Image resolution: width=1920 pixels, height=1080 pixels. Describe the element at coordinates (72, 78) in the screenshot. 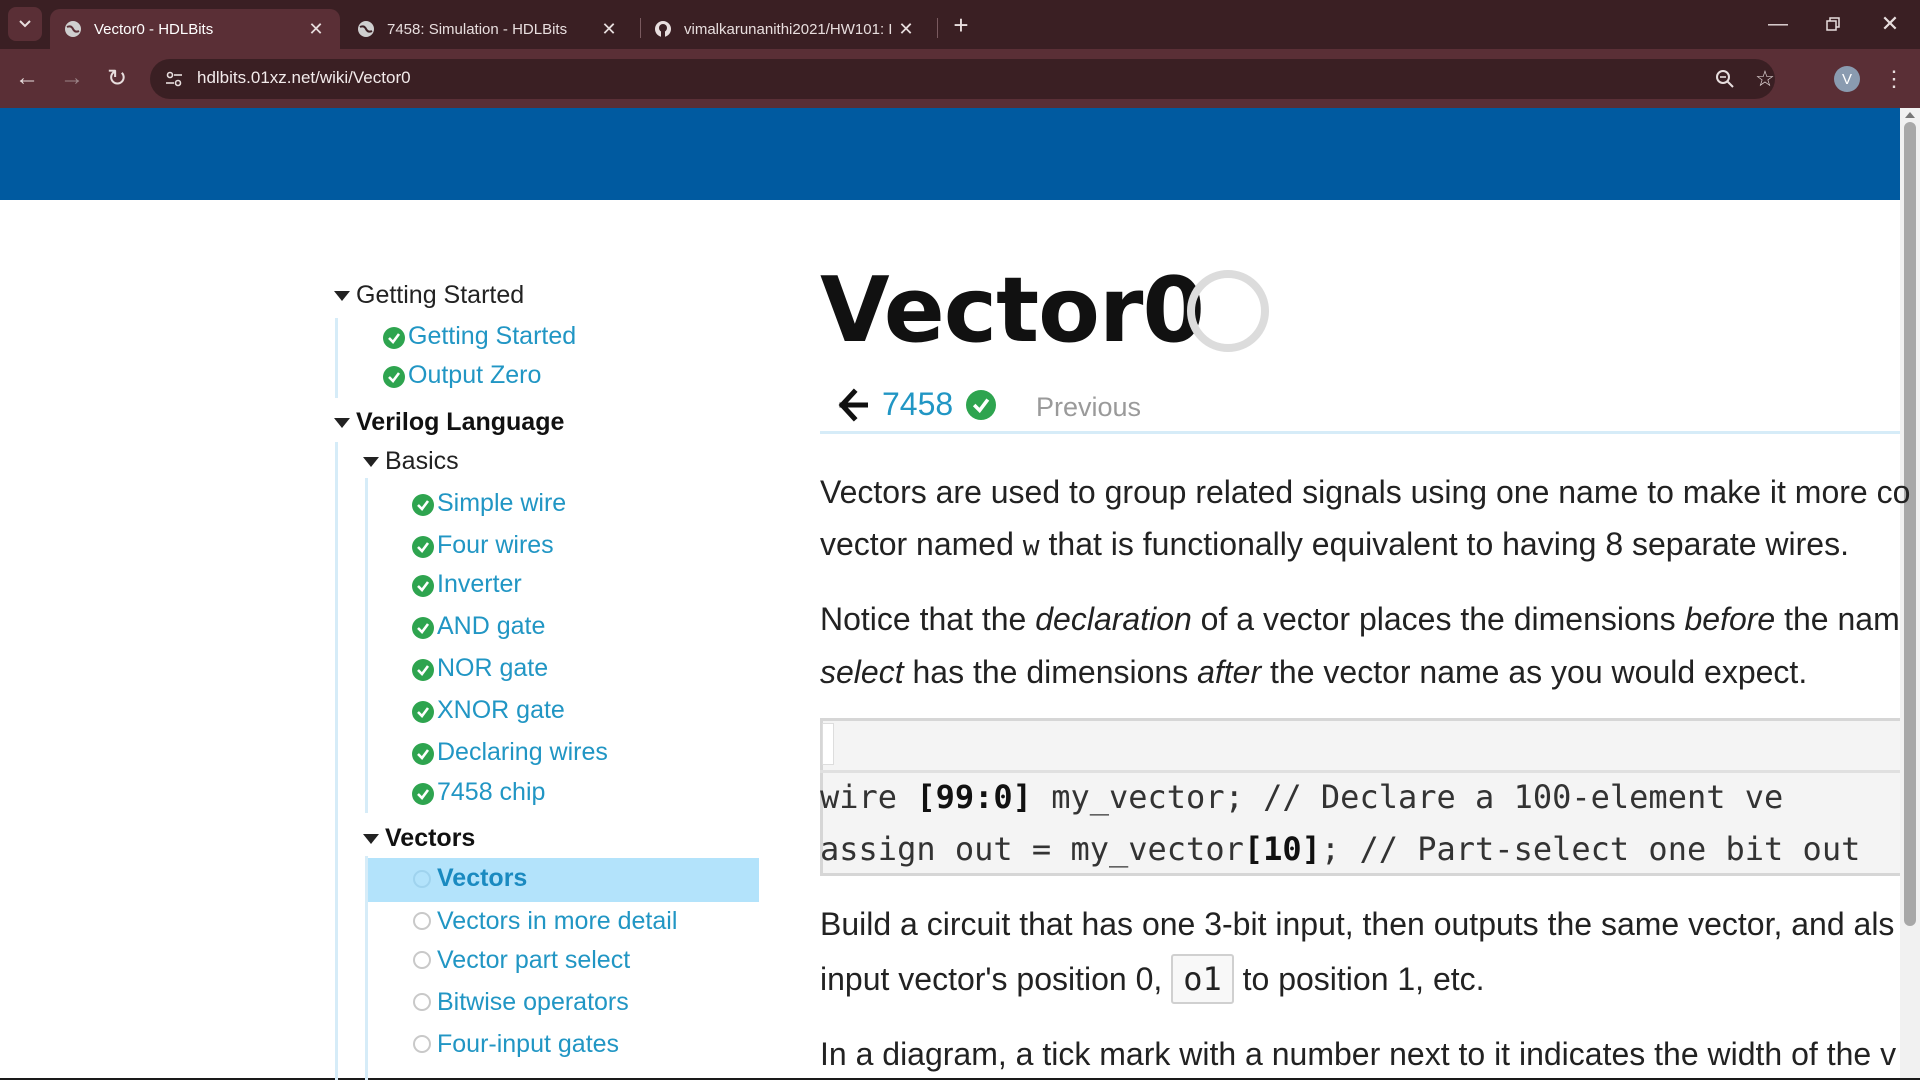

I see `forward-button: →` at that location.